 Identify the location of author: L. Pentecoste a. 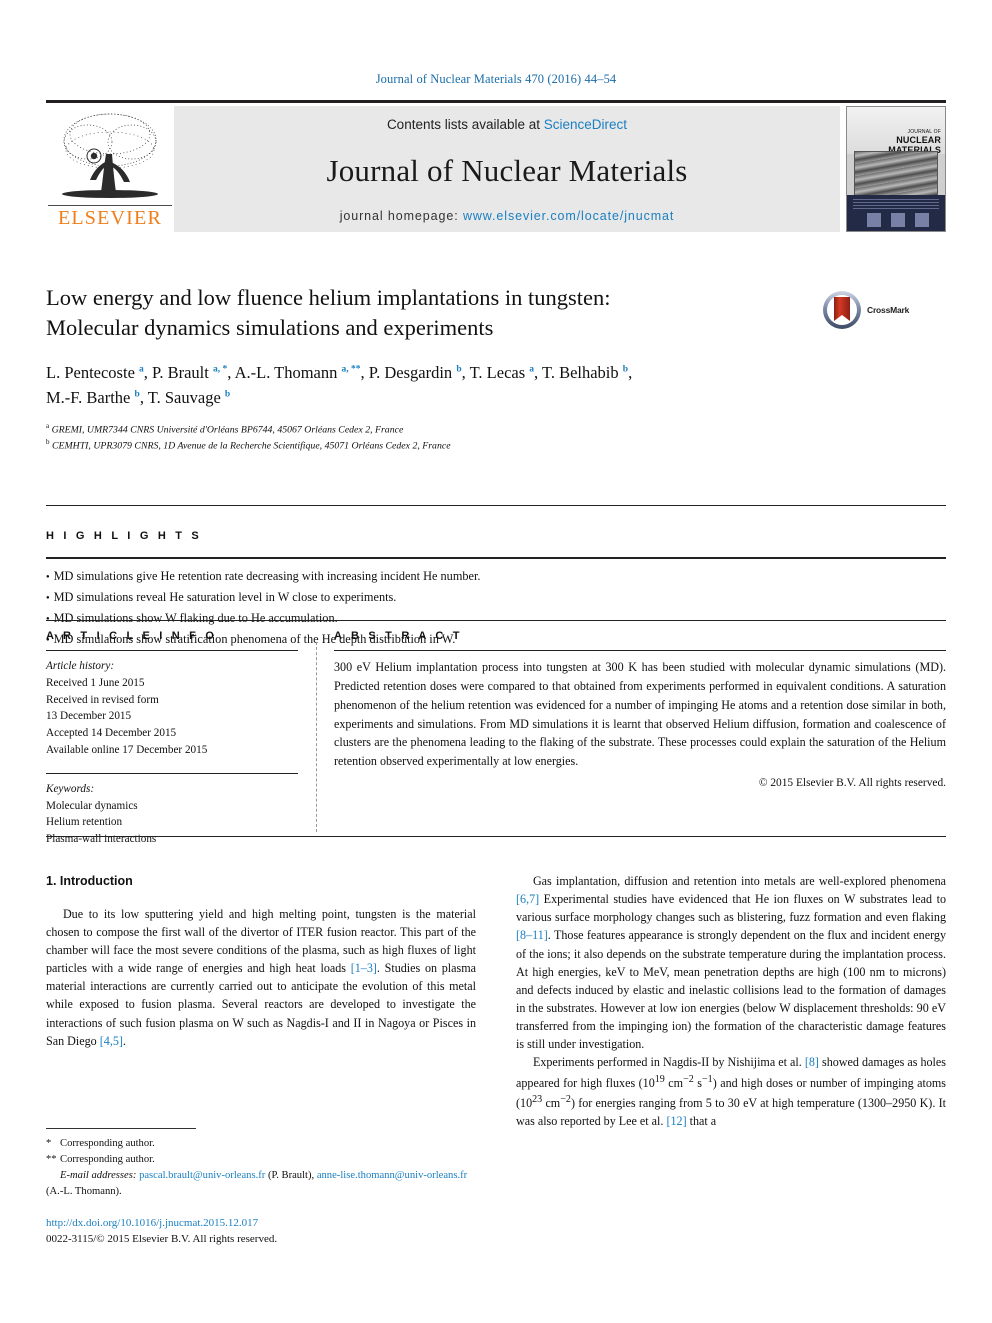
(95, 372).